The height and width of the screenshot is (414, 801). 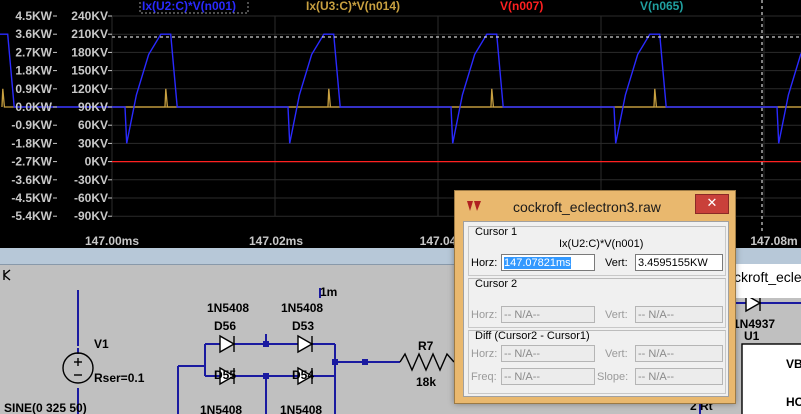 I want to click on y-tick-right: 180KV, so click(x=89, y=52).